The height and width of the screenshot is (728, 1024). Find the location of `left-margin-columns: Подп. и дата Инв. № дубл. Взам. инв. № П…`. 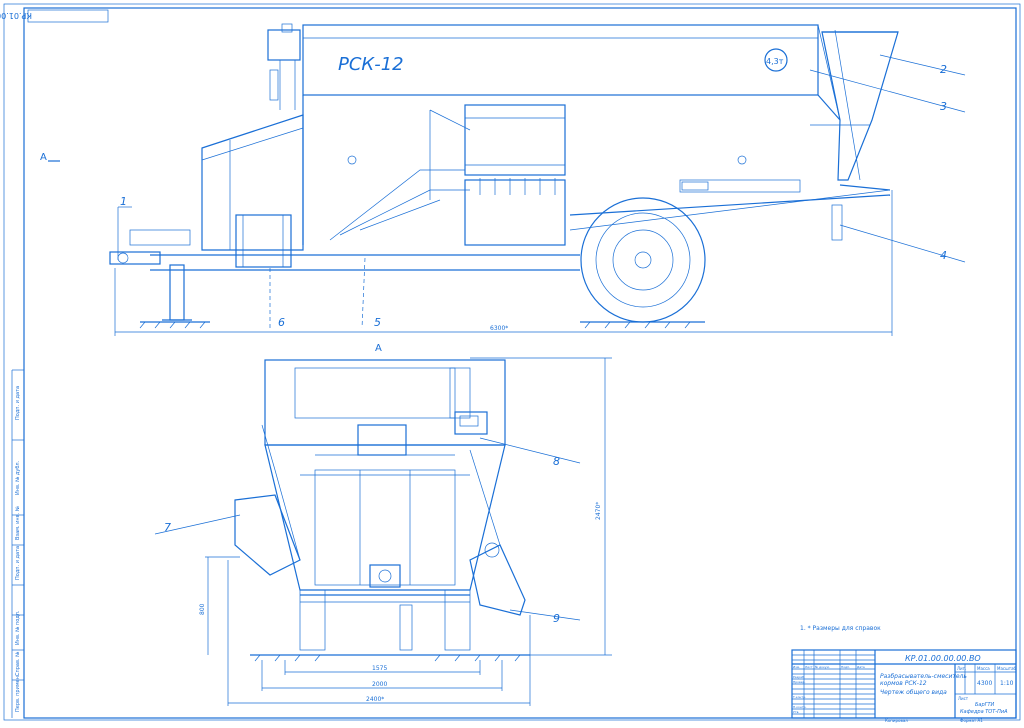

left-margin-columns: Подп. и дата Инв. № дубл. Взам. инв. № П… is located at coordinates (17, 543).